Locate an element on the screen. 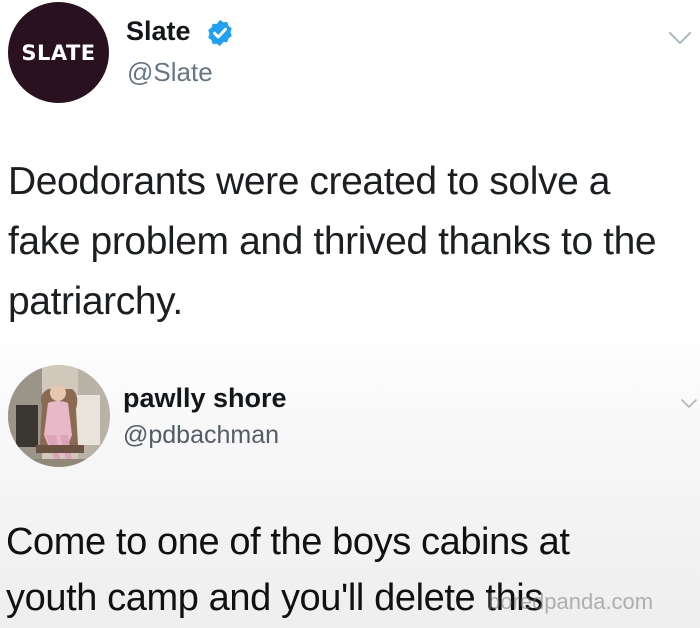 This screenshot has height=628, width=700. watermark: boredpanda.com is located at coordinates (571, 601).